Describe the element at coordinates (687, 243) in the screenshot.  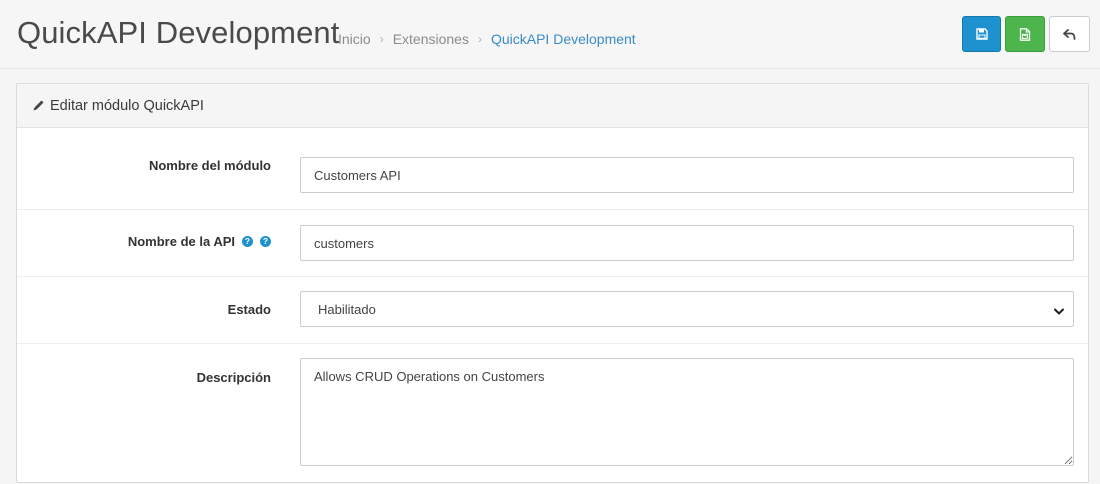
I see `api-name-input: customers` at that location.